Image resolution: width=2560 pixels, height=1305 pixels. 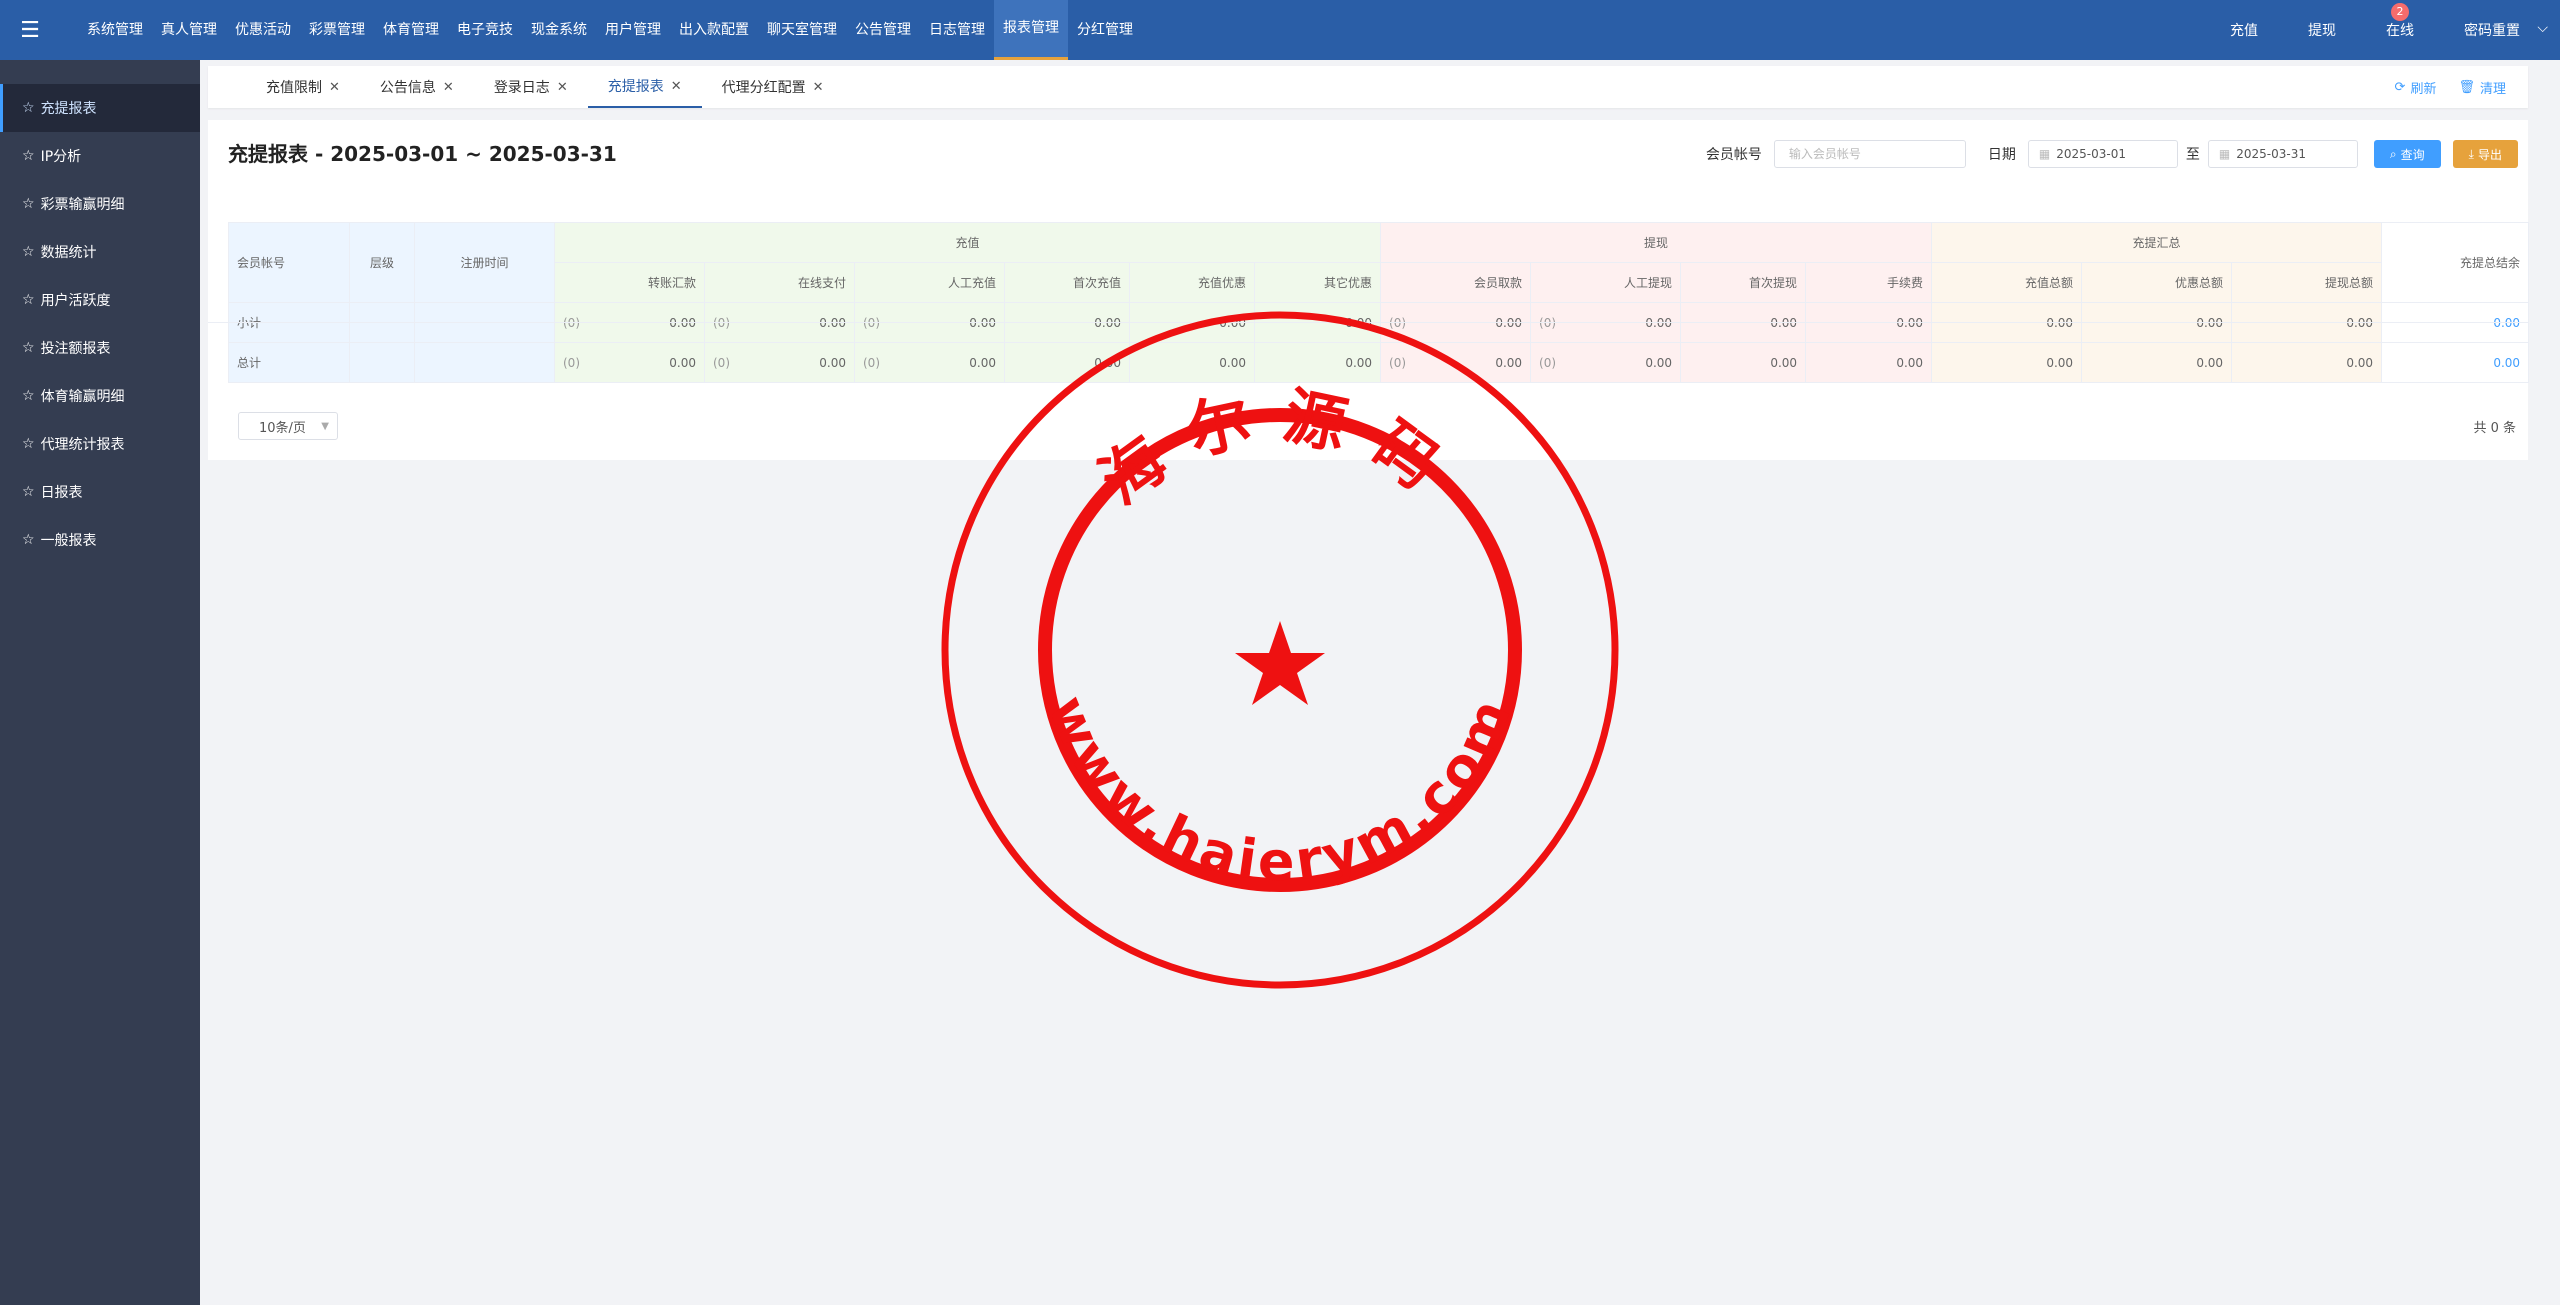 I want to click on refresh-button: ⟳ 刷新, so click(x=2416, y=87).